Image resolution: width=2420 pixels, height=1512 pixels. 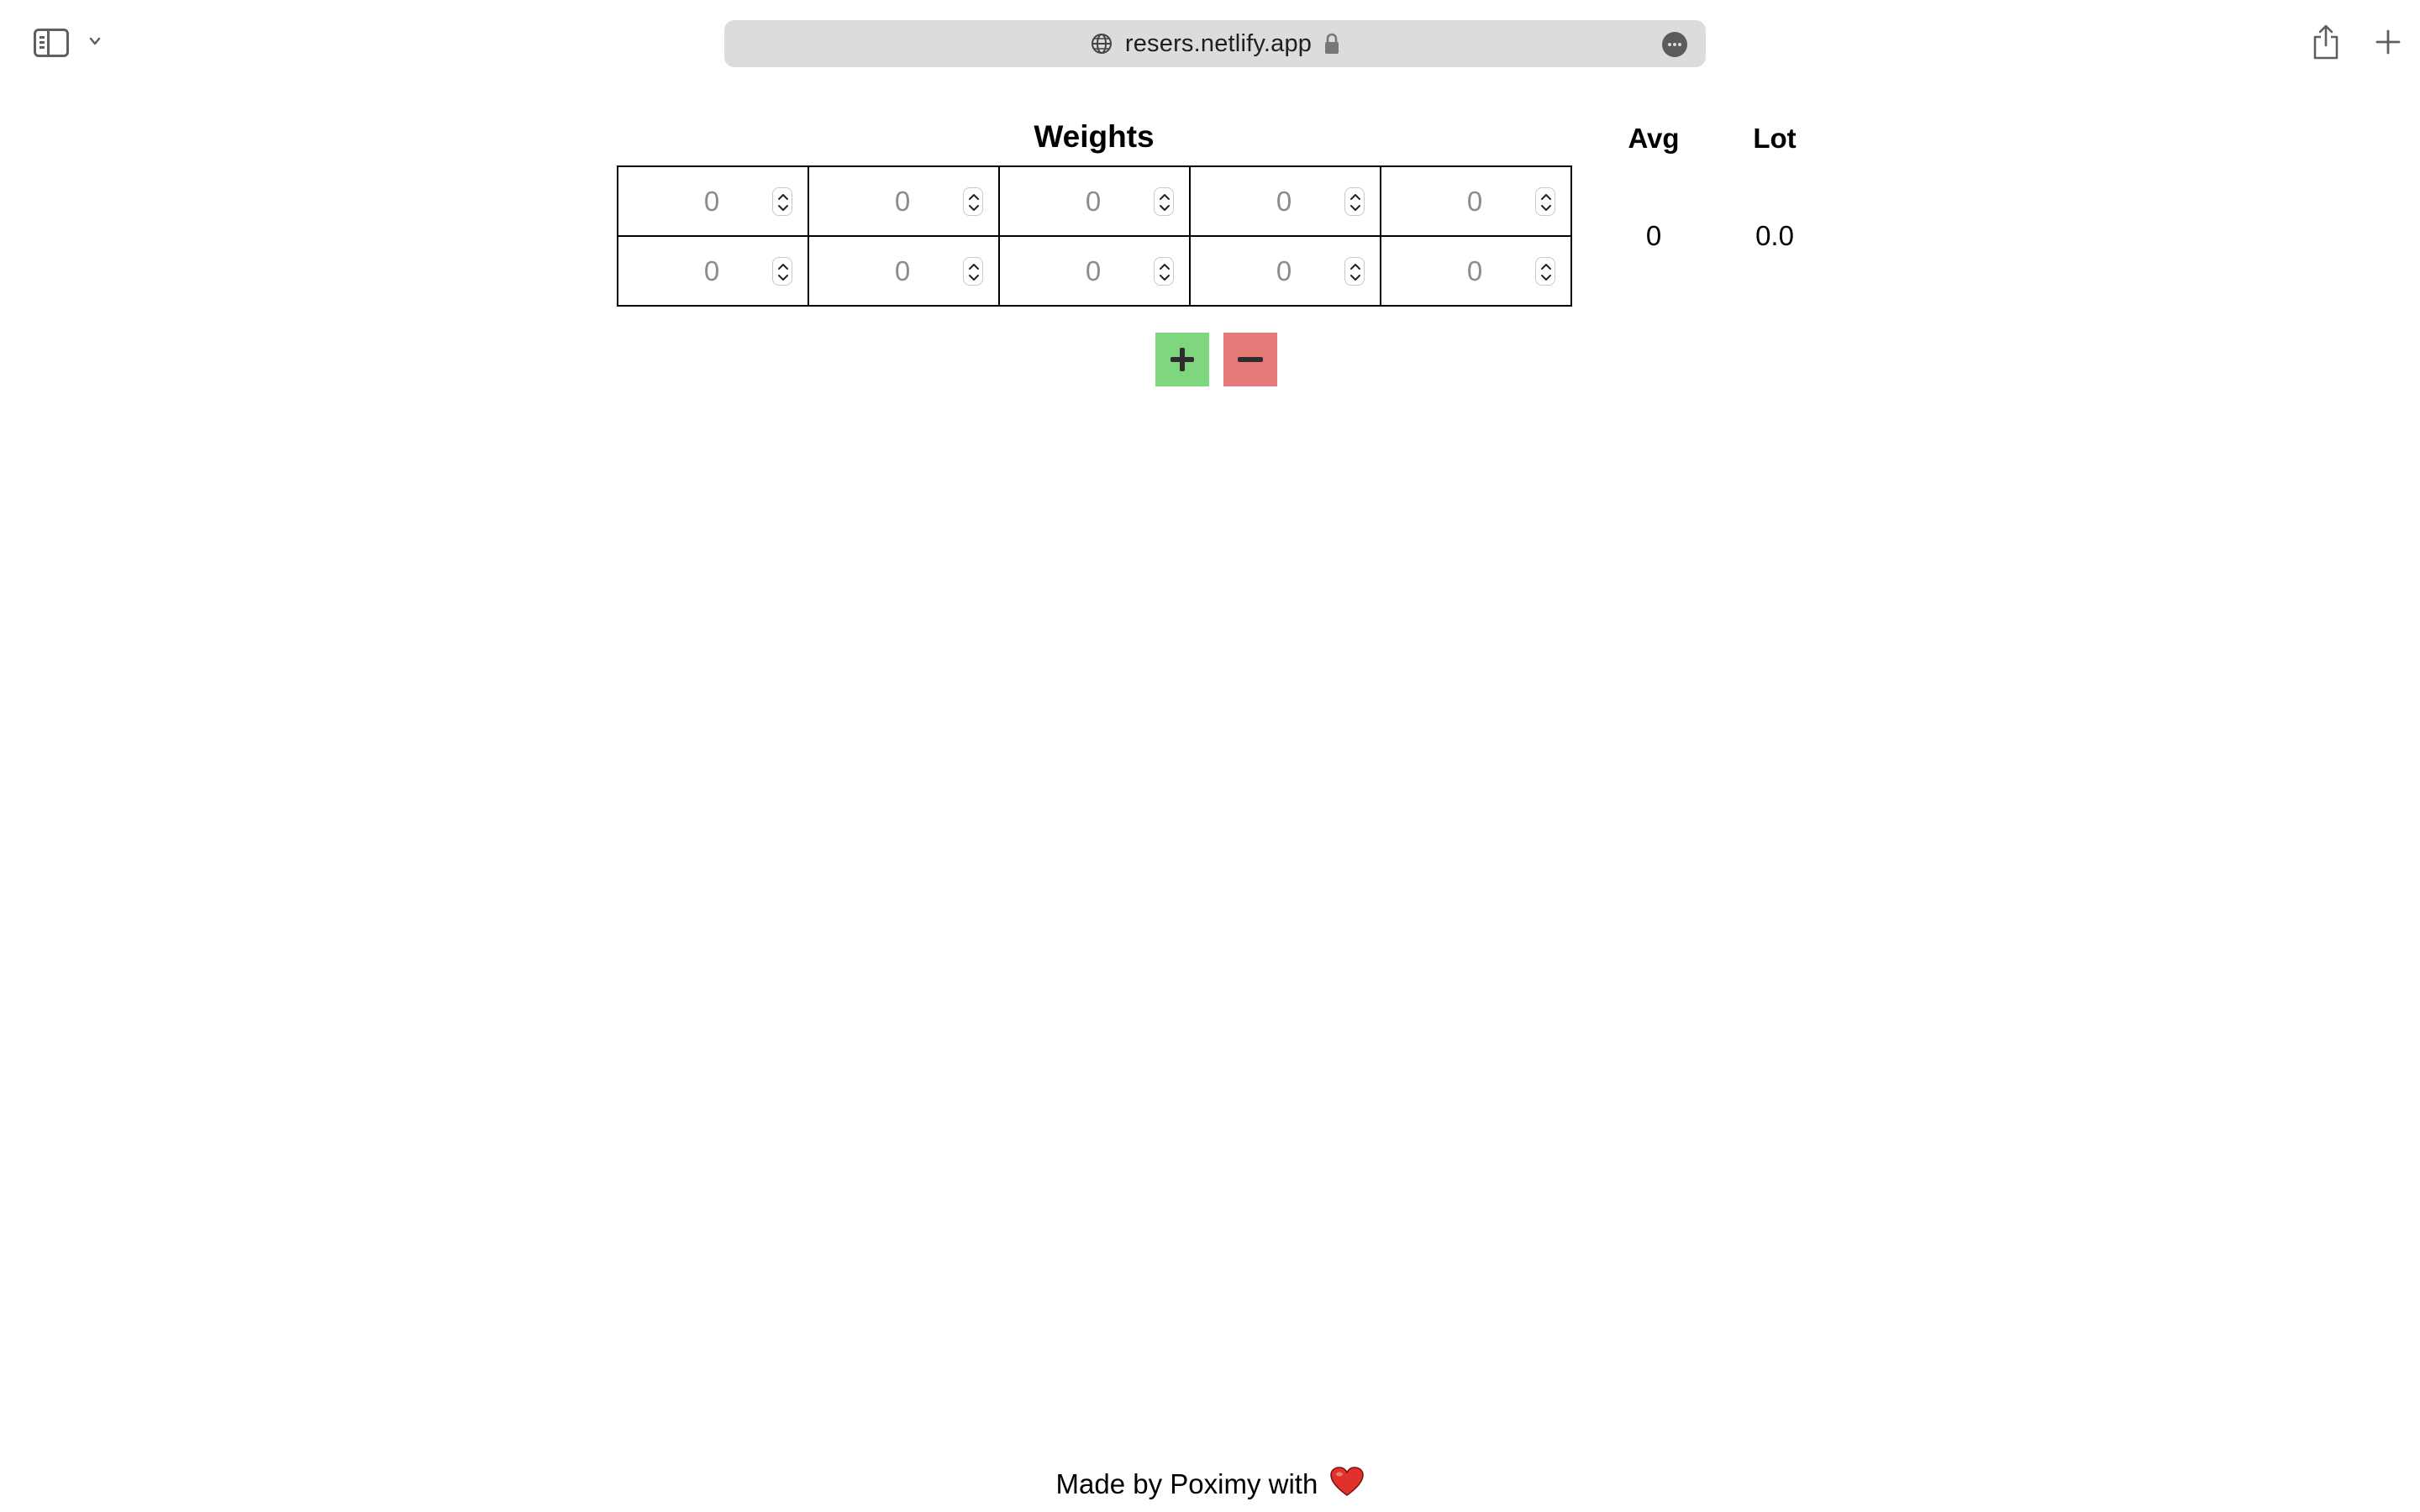 What do you see at coordinates (1218, 44) in the screenshot?
I see `url-text: resers.netlify.app` at bounding box center [1218, 44].